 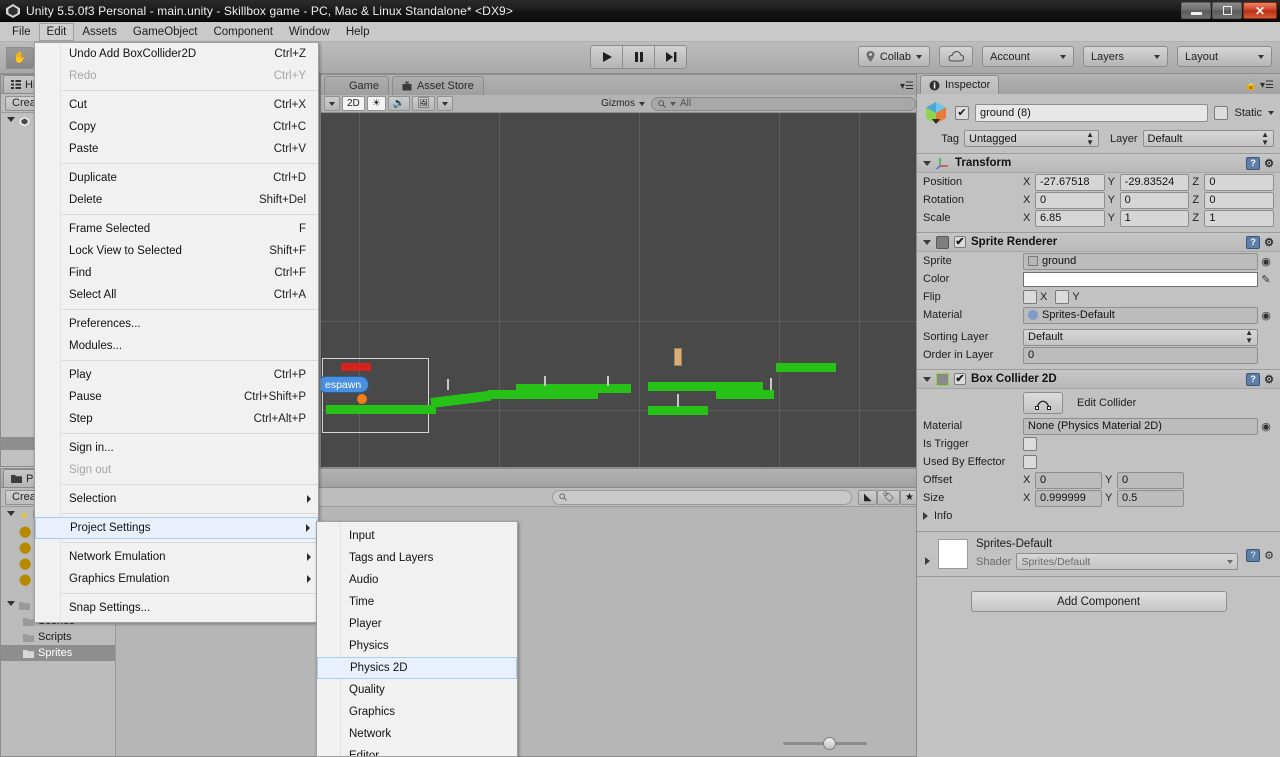 What do you see at coordinates (1030, 462) in the screenshot?
I see `used-by-effector-checkbox` at bounding box center [1030, 462].